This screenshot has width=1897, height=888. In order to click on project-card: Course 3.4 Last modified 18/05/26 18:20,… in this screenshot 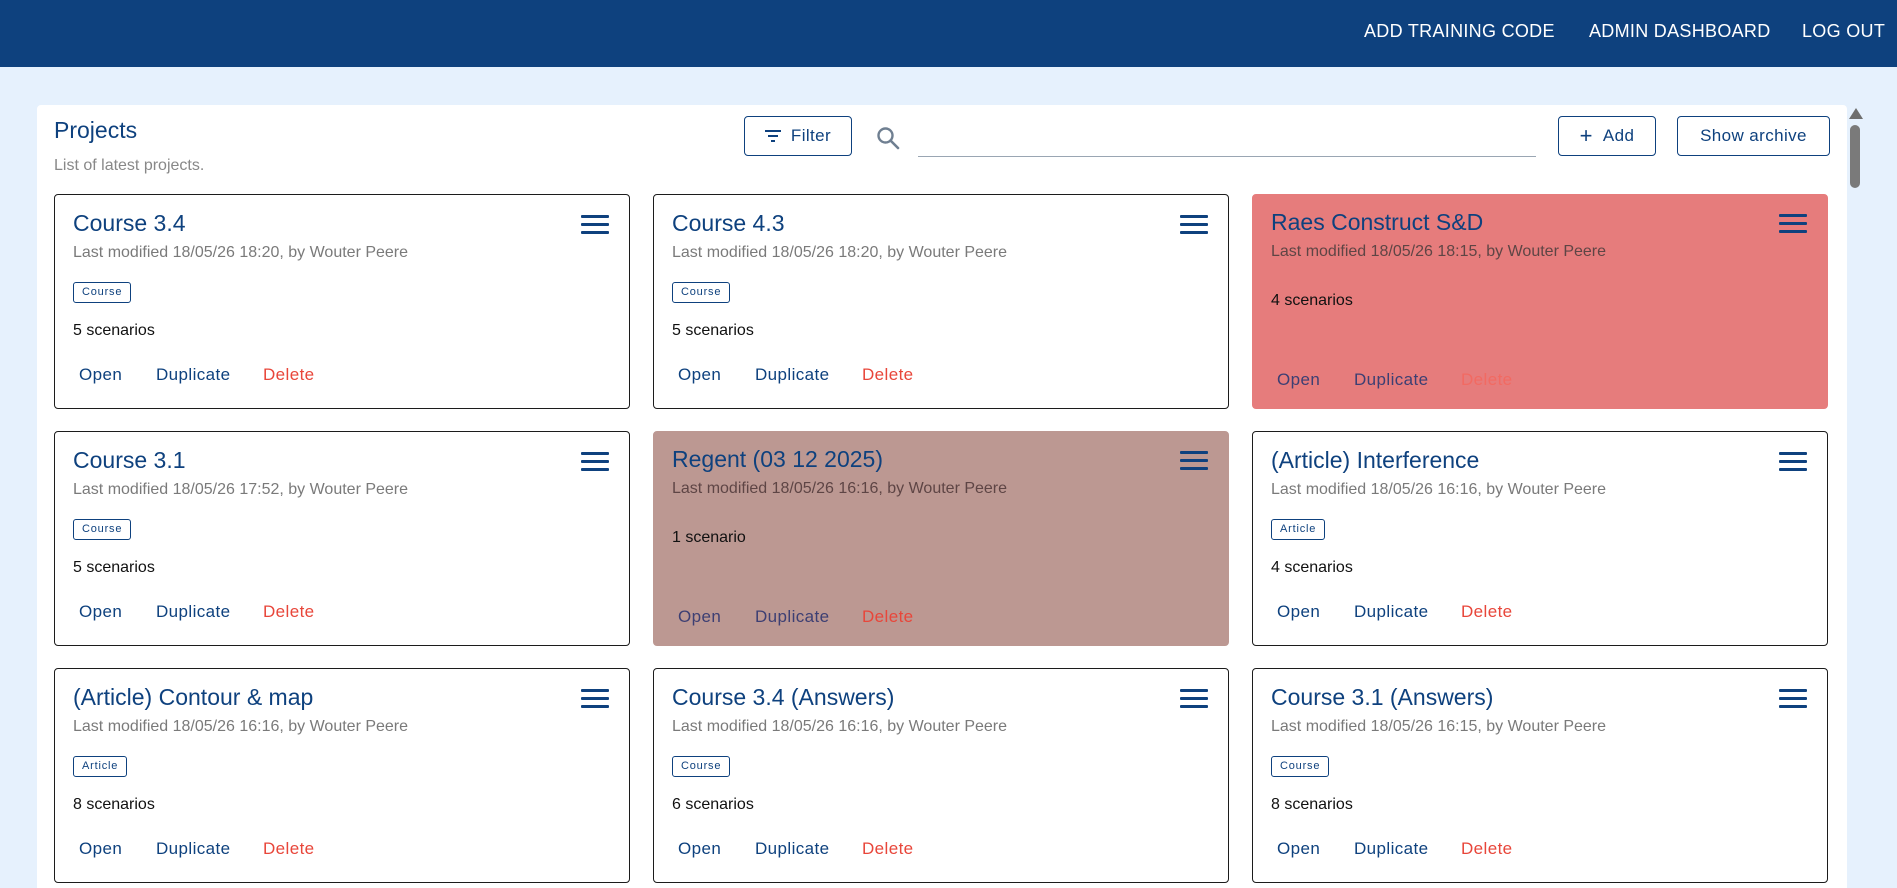, I will do `click(342, 301)`.